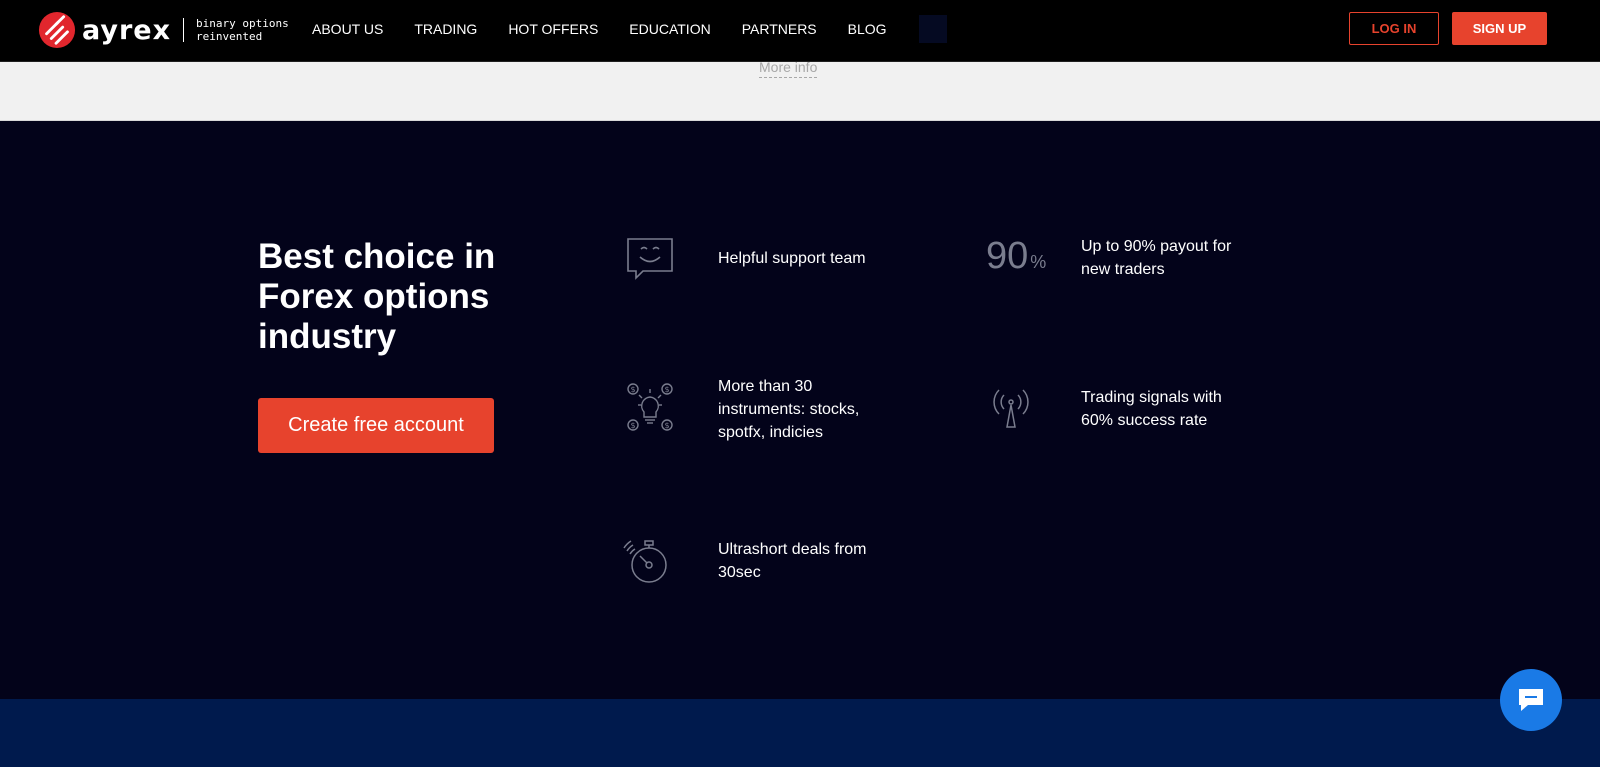  Describe the element at coordinates (792, 258) in the screenshot. I see `feature-support-text: Helpful support team` at that location.